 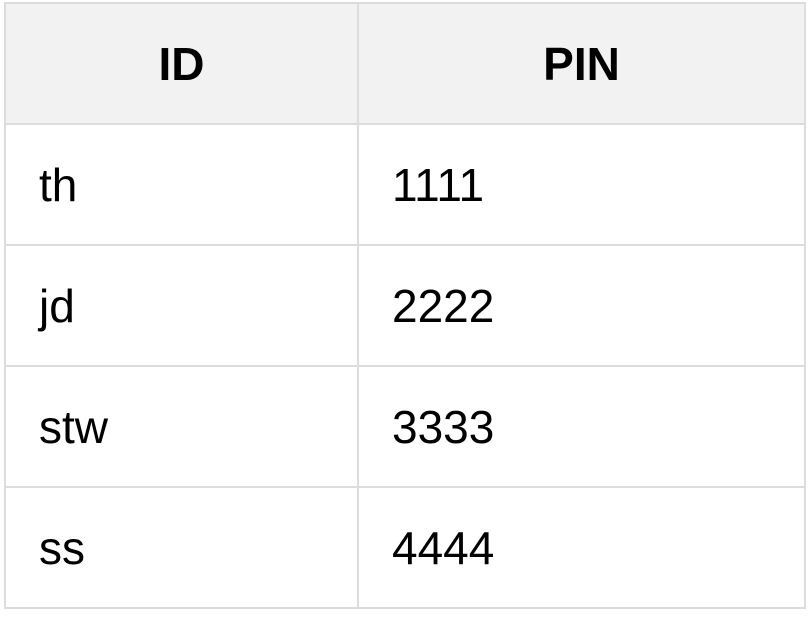 What do you see at coordinates (581, 547) in the screenshot?
I see `cell-pin: 4444` at bounding box center [581, 547].